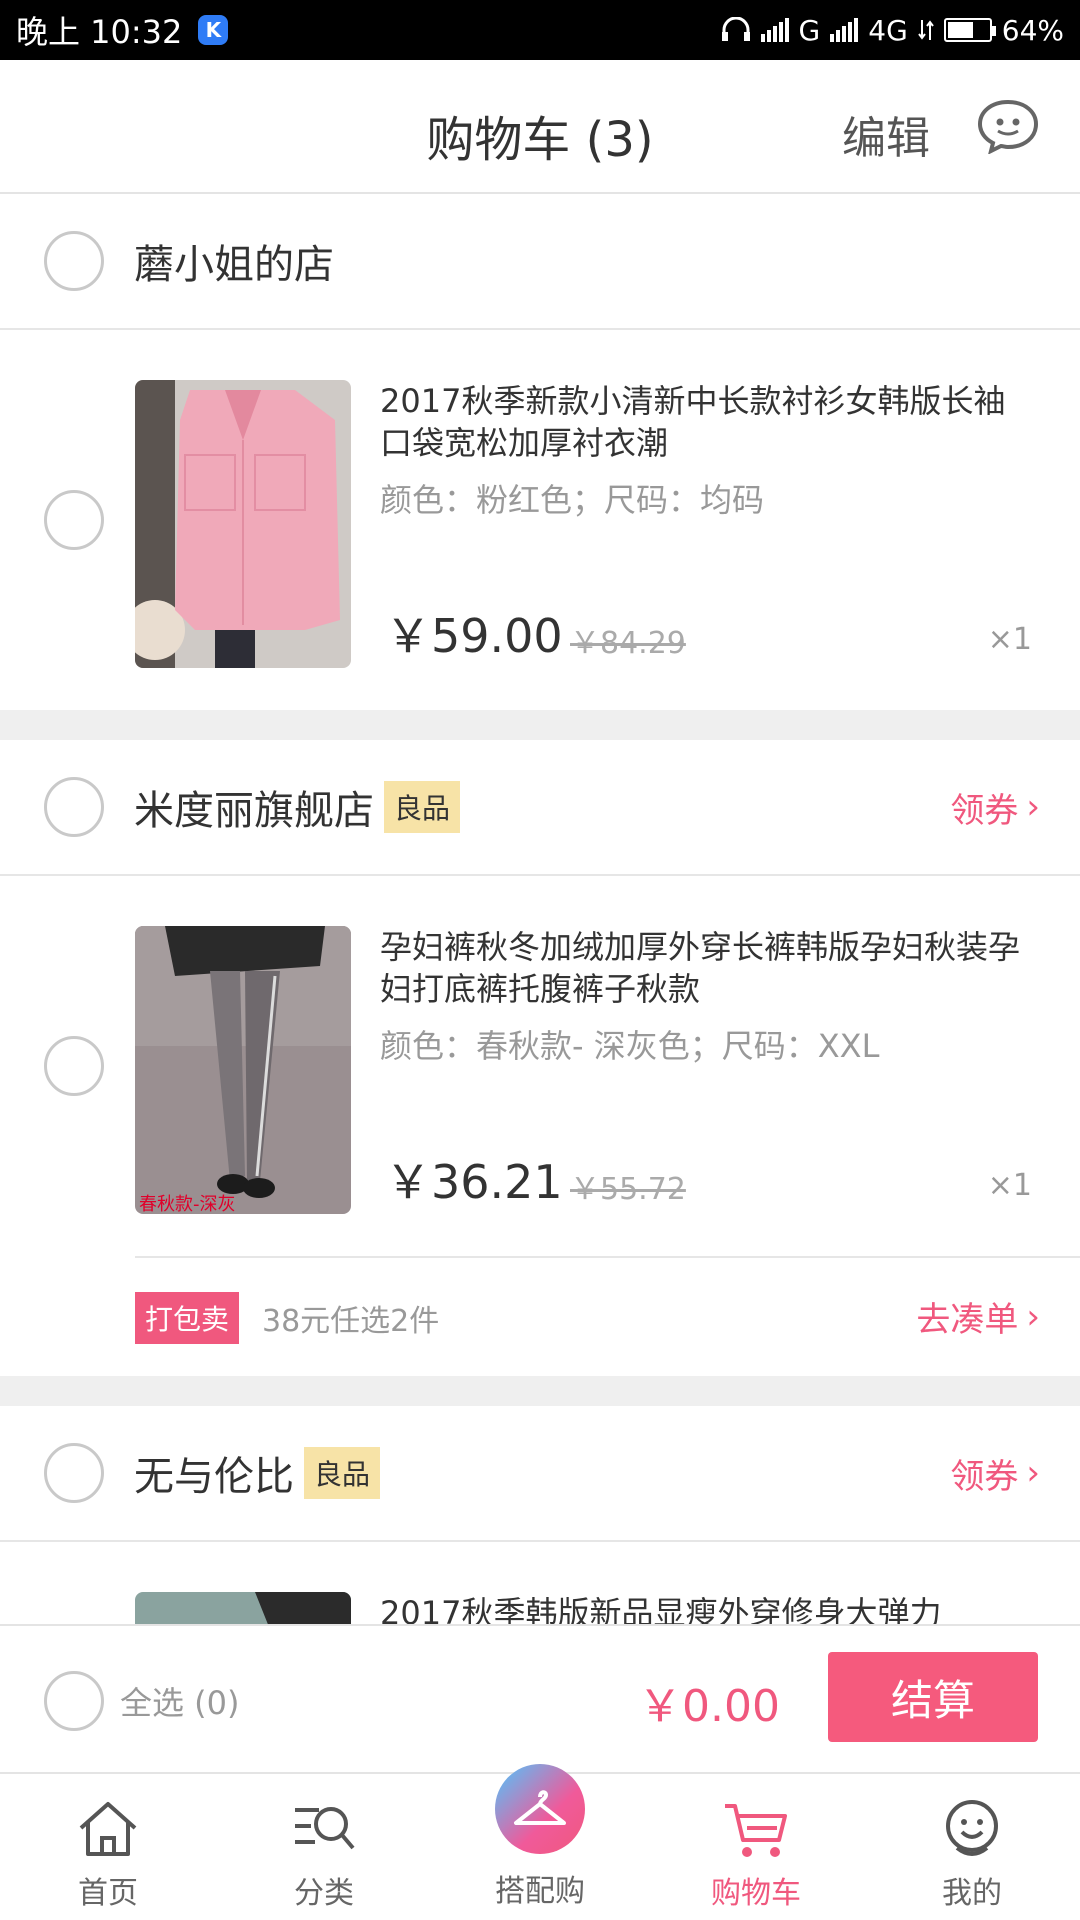  What do you see at coordinates (243, 1070) in the screenshot?
I see `product-image: 春秋款-深灰` at bounding box center [243, 1070].